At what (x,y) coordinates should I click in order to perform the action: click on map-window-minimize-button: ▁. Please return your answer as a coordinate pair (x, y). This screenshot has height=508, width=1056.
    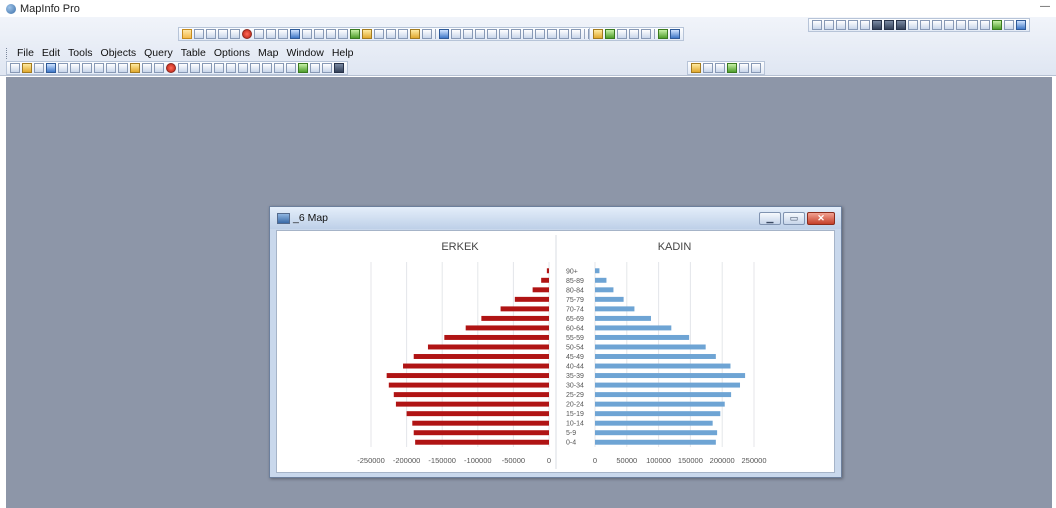
    Looking at the image, I should click on (770, 218).